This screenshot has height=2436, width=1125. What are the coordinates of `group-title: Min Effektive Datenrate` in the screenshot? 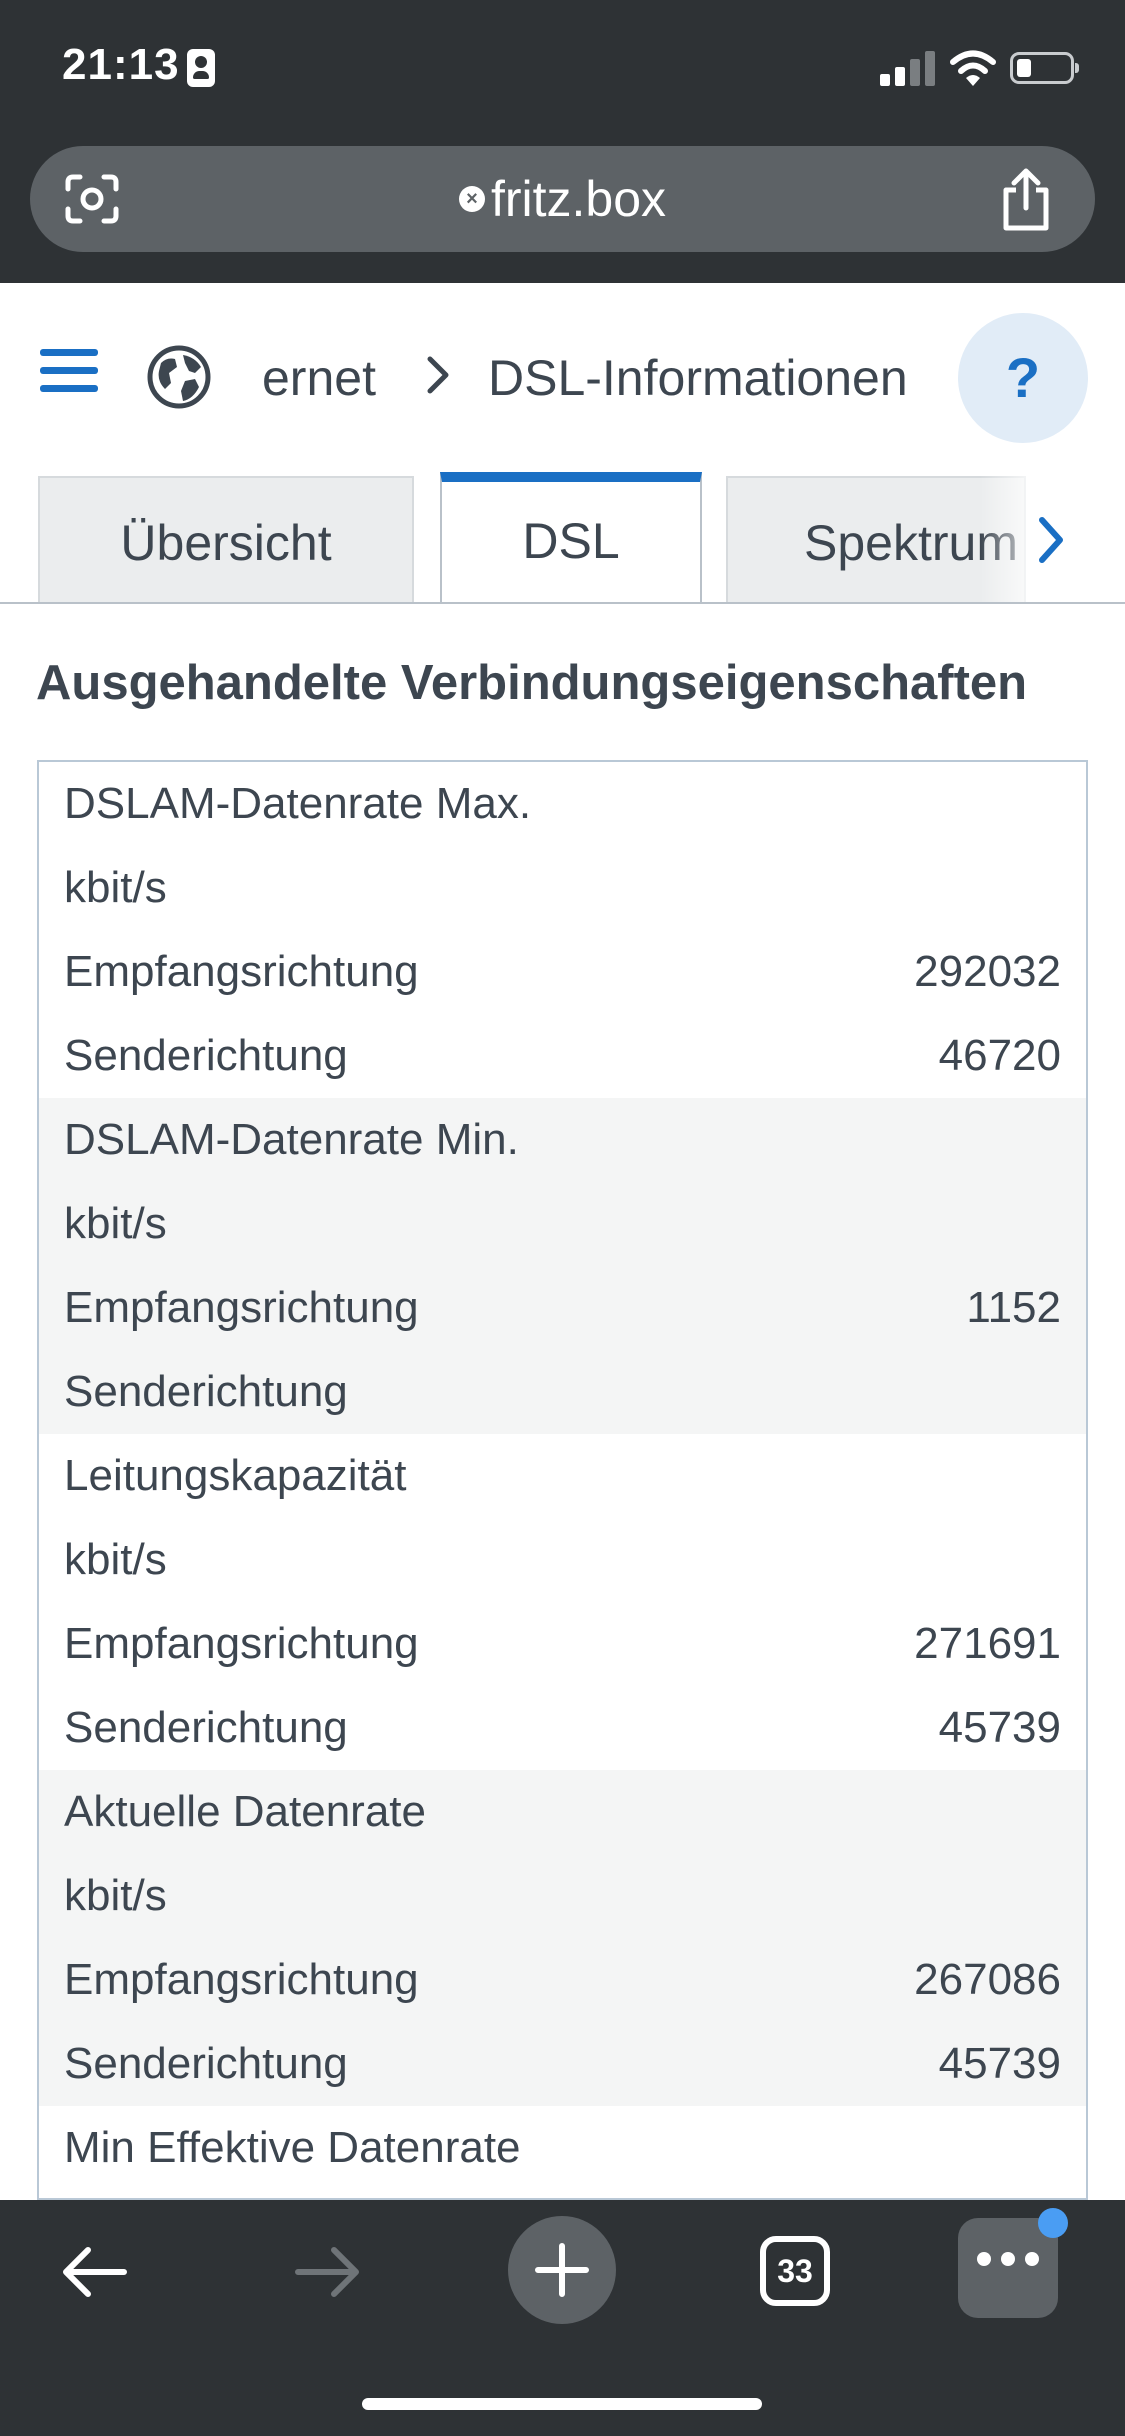 It's located at (292, 2147).